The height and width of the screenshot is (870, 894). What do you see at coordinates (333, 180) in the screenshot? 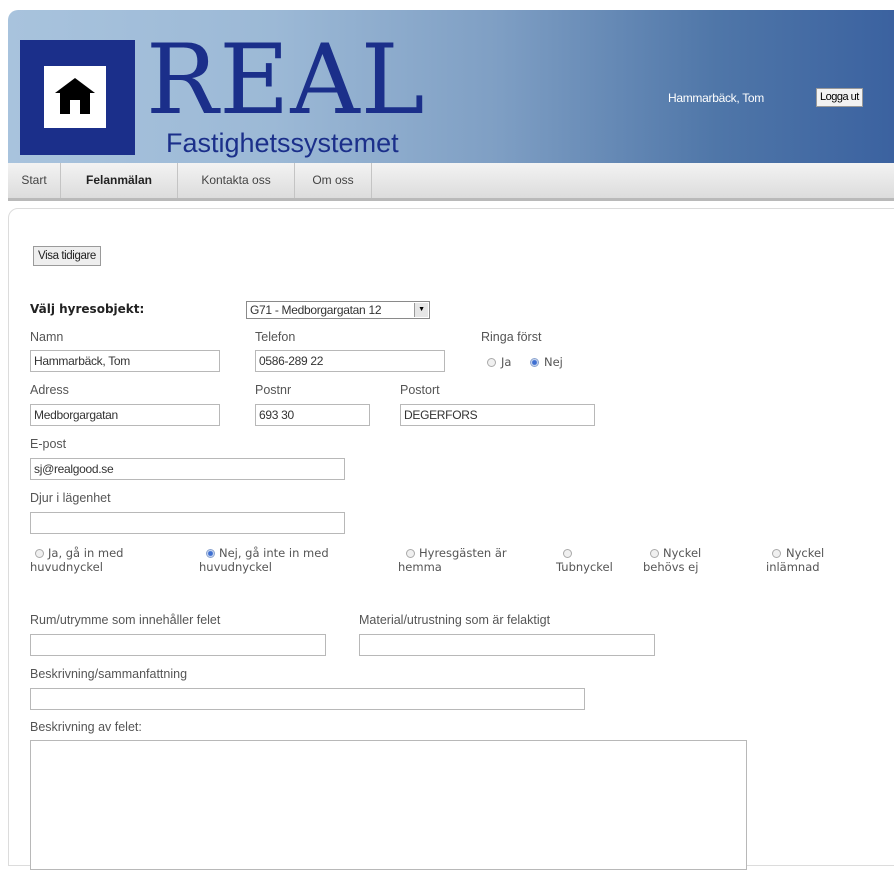
I see `nav-item-om-oss: Om oss` at bounding box center [333, 180].